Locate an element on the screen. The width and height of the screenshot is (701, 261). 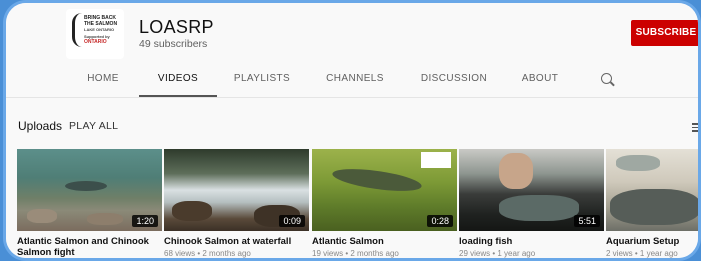
video-title: Aquarium Setup is located at coordinates (652, 241).